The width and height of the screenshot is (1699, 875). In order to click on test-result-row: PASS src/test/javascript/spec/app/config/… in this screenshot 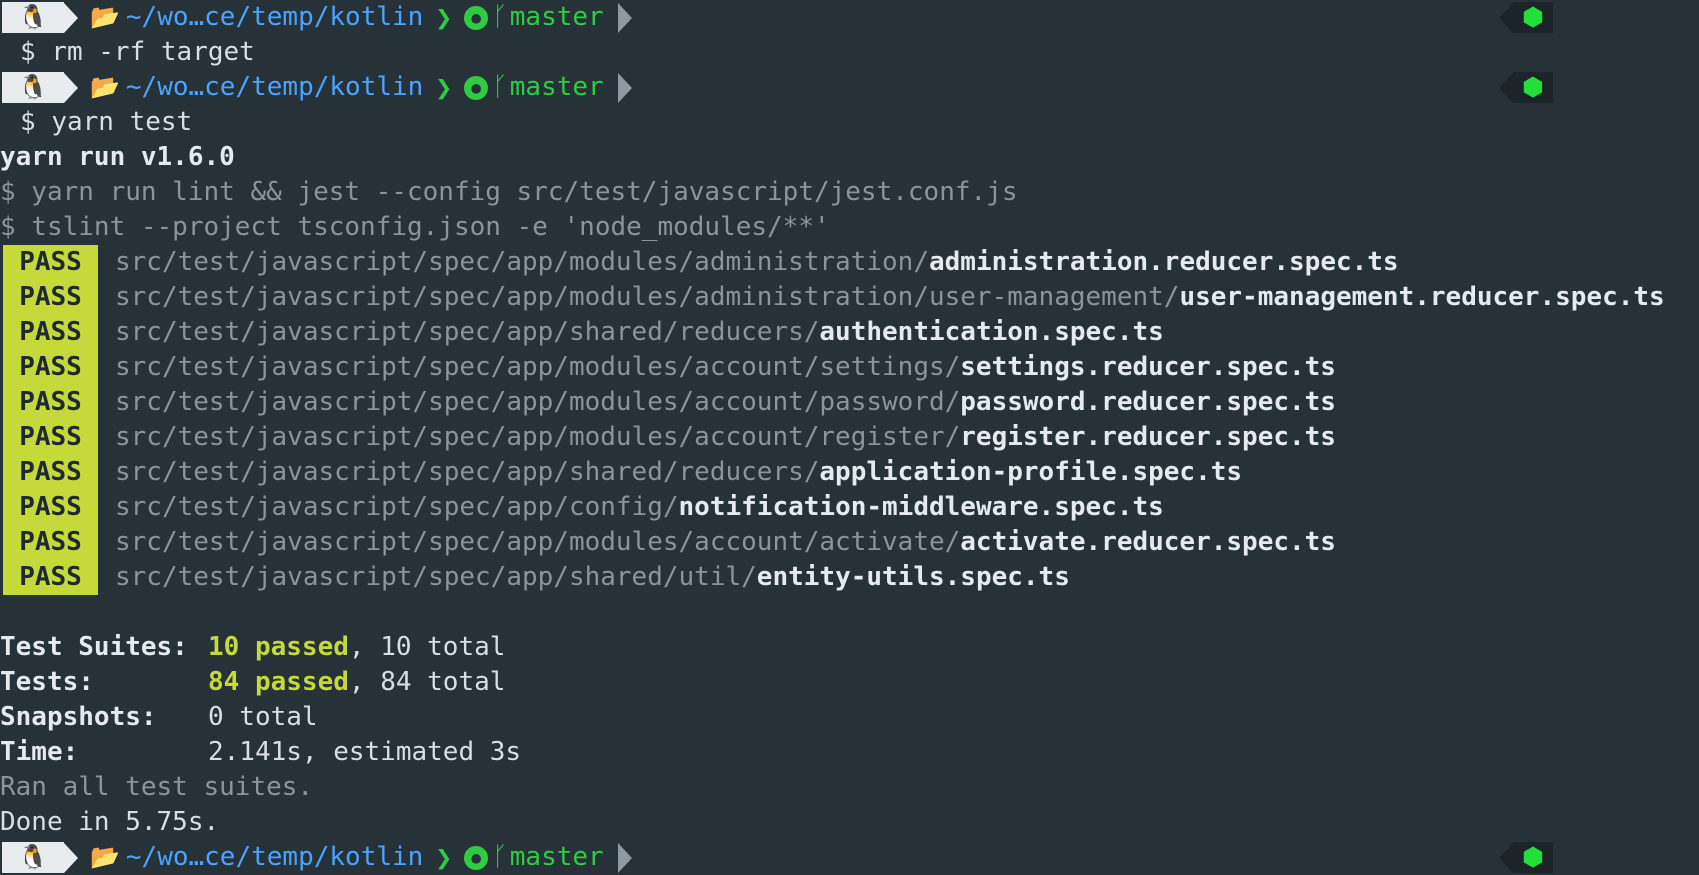, I will do `click(849, 507)`.